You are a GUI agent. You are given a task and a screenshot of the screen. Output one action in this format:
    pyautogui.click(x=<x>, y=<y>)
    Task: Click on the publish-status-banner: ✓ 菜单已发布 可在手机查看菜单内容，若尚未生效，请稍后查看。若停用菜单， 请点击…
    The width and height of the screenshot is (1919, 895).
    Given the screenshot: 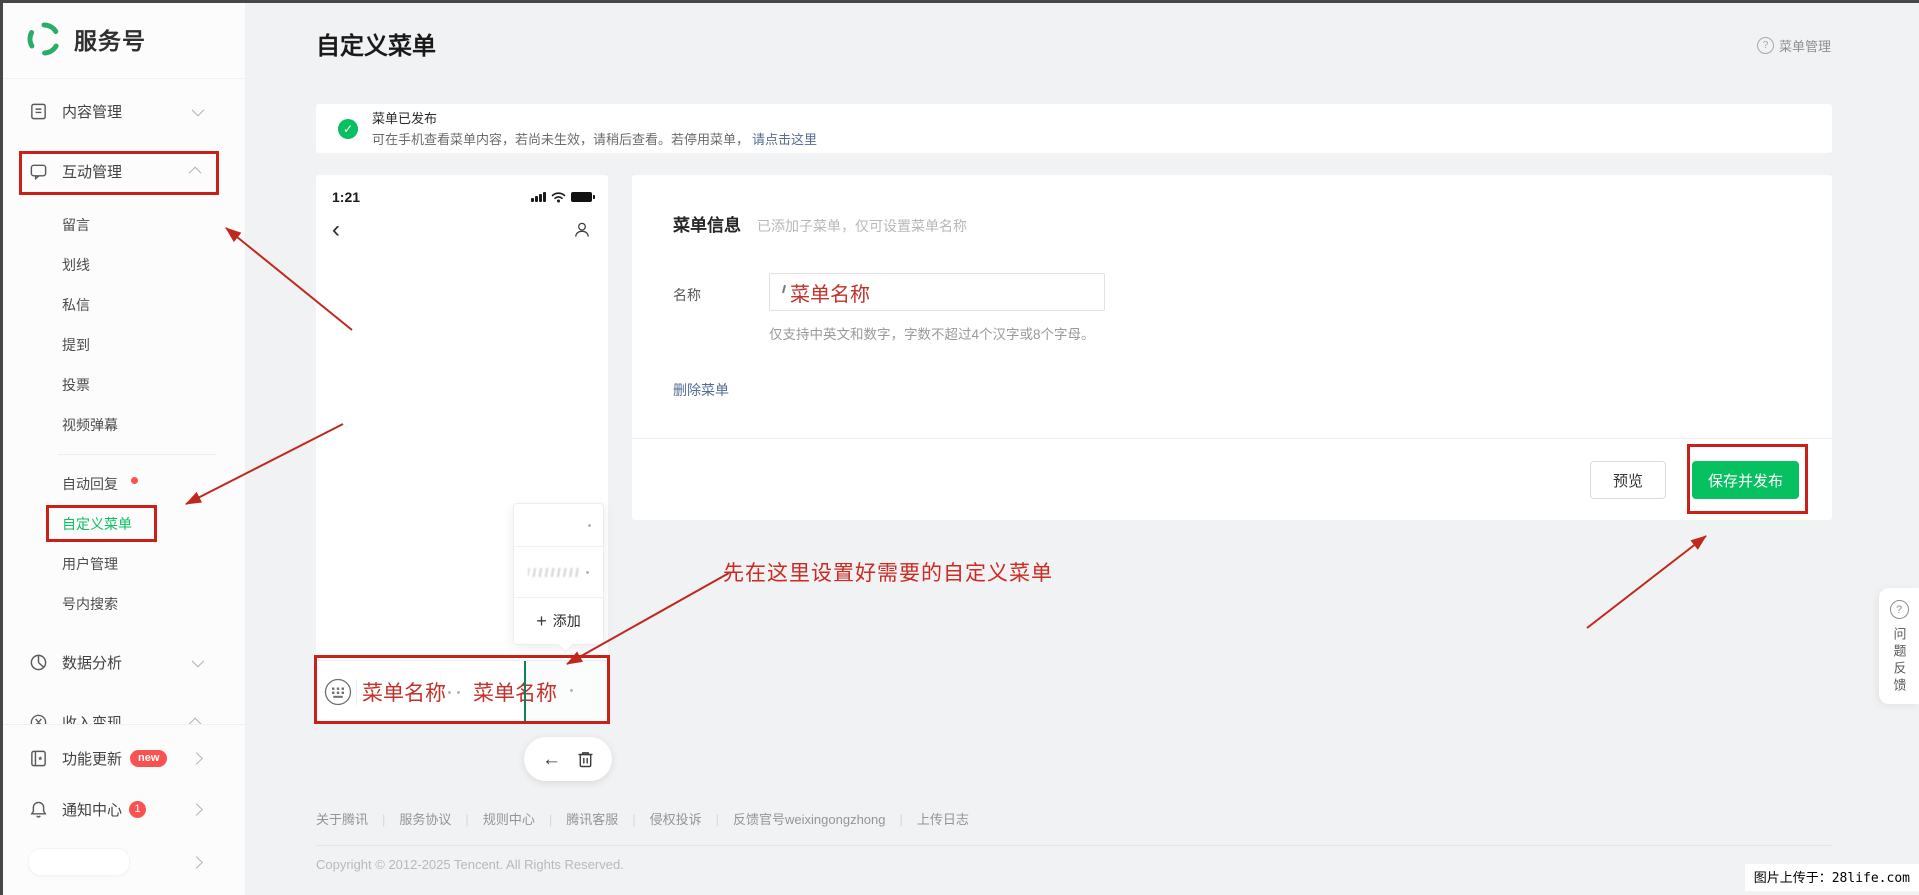 What is the action you would take?
    pyautogui.click(x=1074, y=128)
    